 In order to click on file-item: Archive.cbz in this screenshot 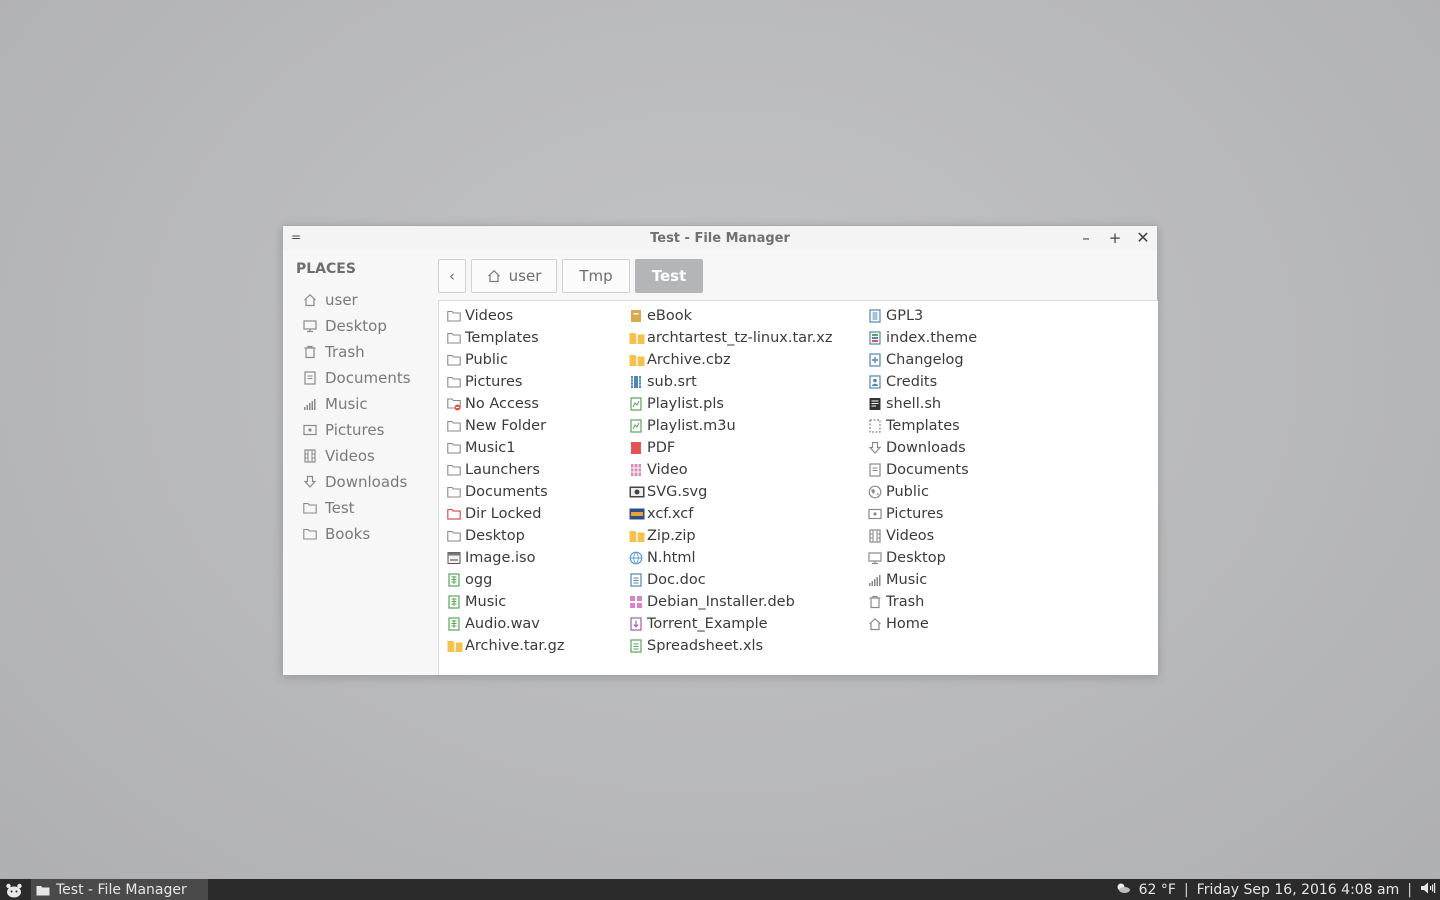, I will do `click(730, 360)`.